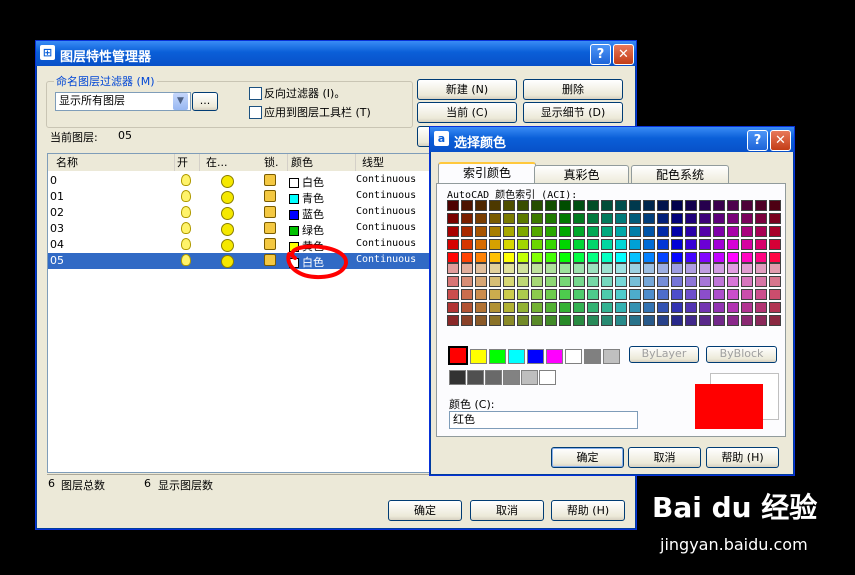 Image resolution: width=855 pixels, height=575 pixels. Describe the element at coordinates (487, 172) in the screenshot. I see `tab-index-color: 索引颜色` at that location.